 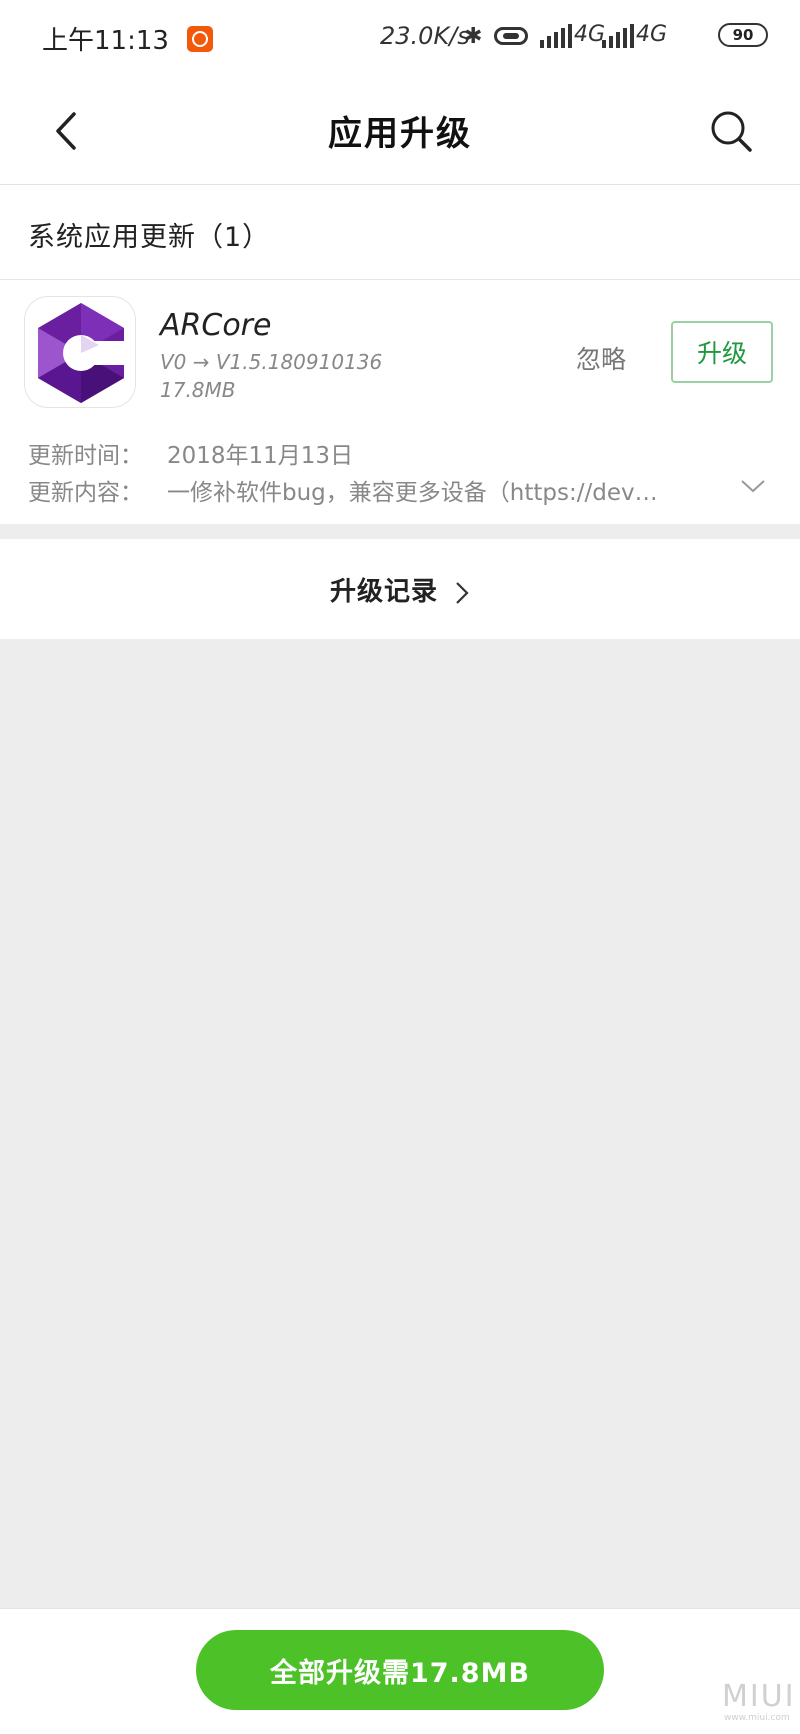 What do you see at coordinates (199, 38) in the screenshot?
I see `mi-notification-icon` at bounding box center [199, 38].